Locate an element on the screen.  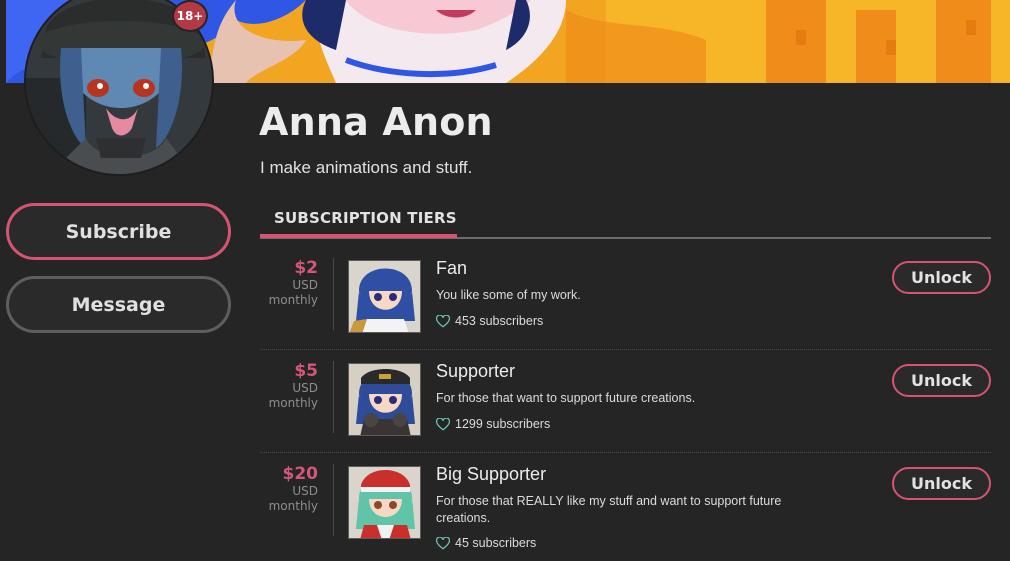
tier-description: You like some of my work. is located at coordinates (508, 295).